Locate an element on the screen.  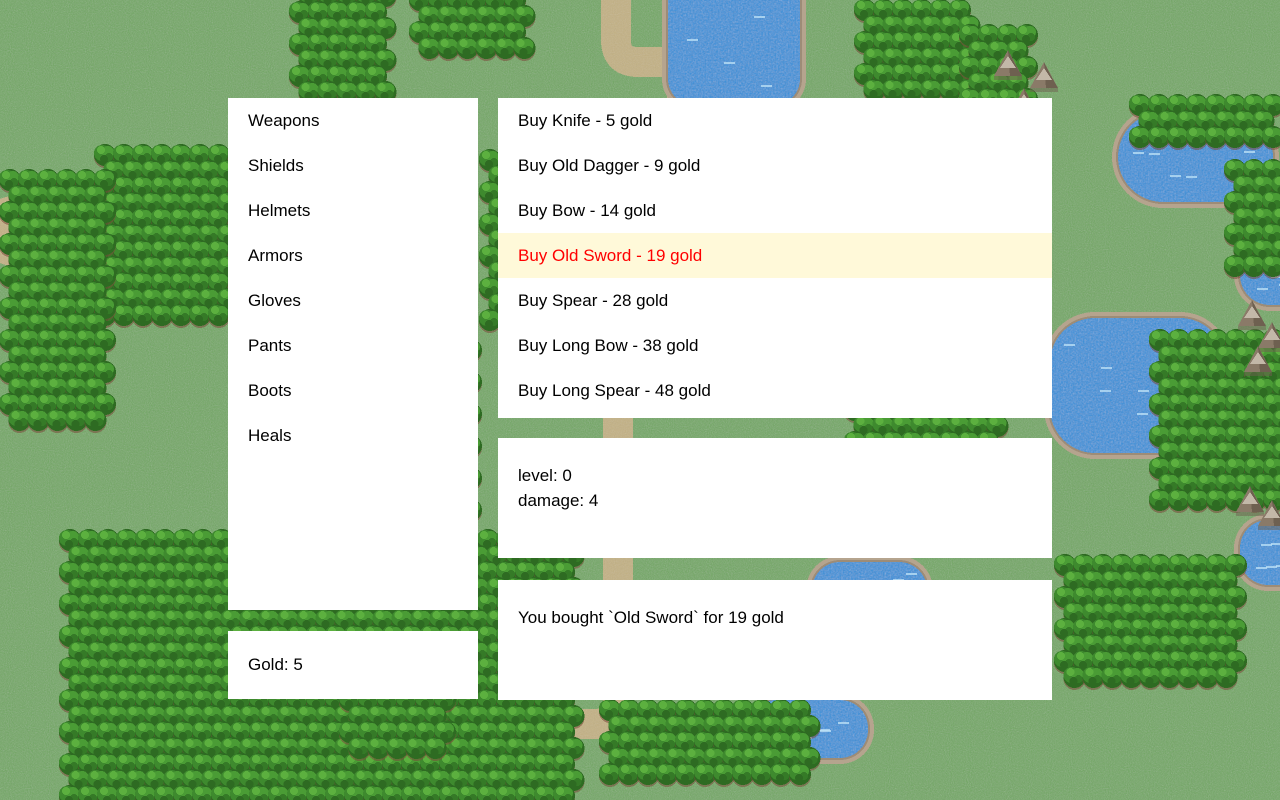
shop-item-old-sword: Buy Old Sword - 19 gold is located at coordinates (775, 255).